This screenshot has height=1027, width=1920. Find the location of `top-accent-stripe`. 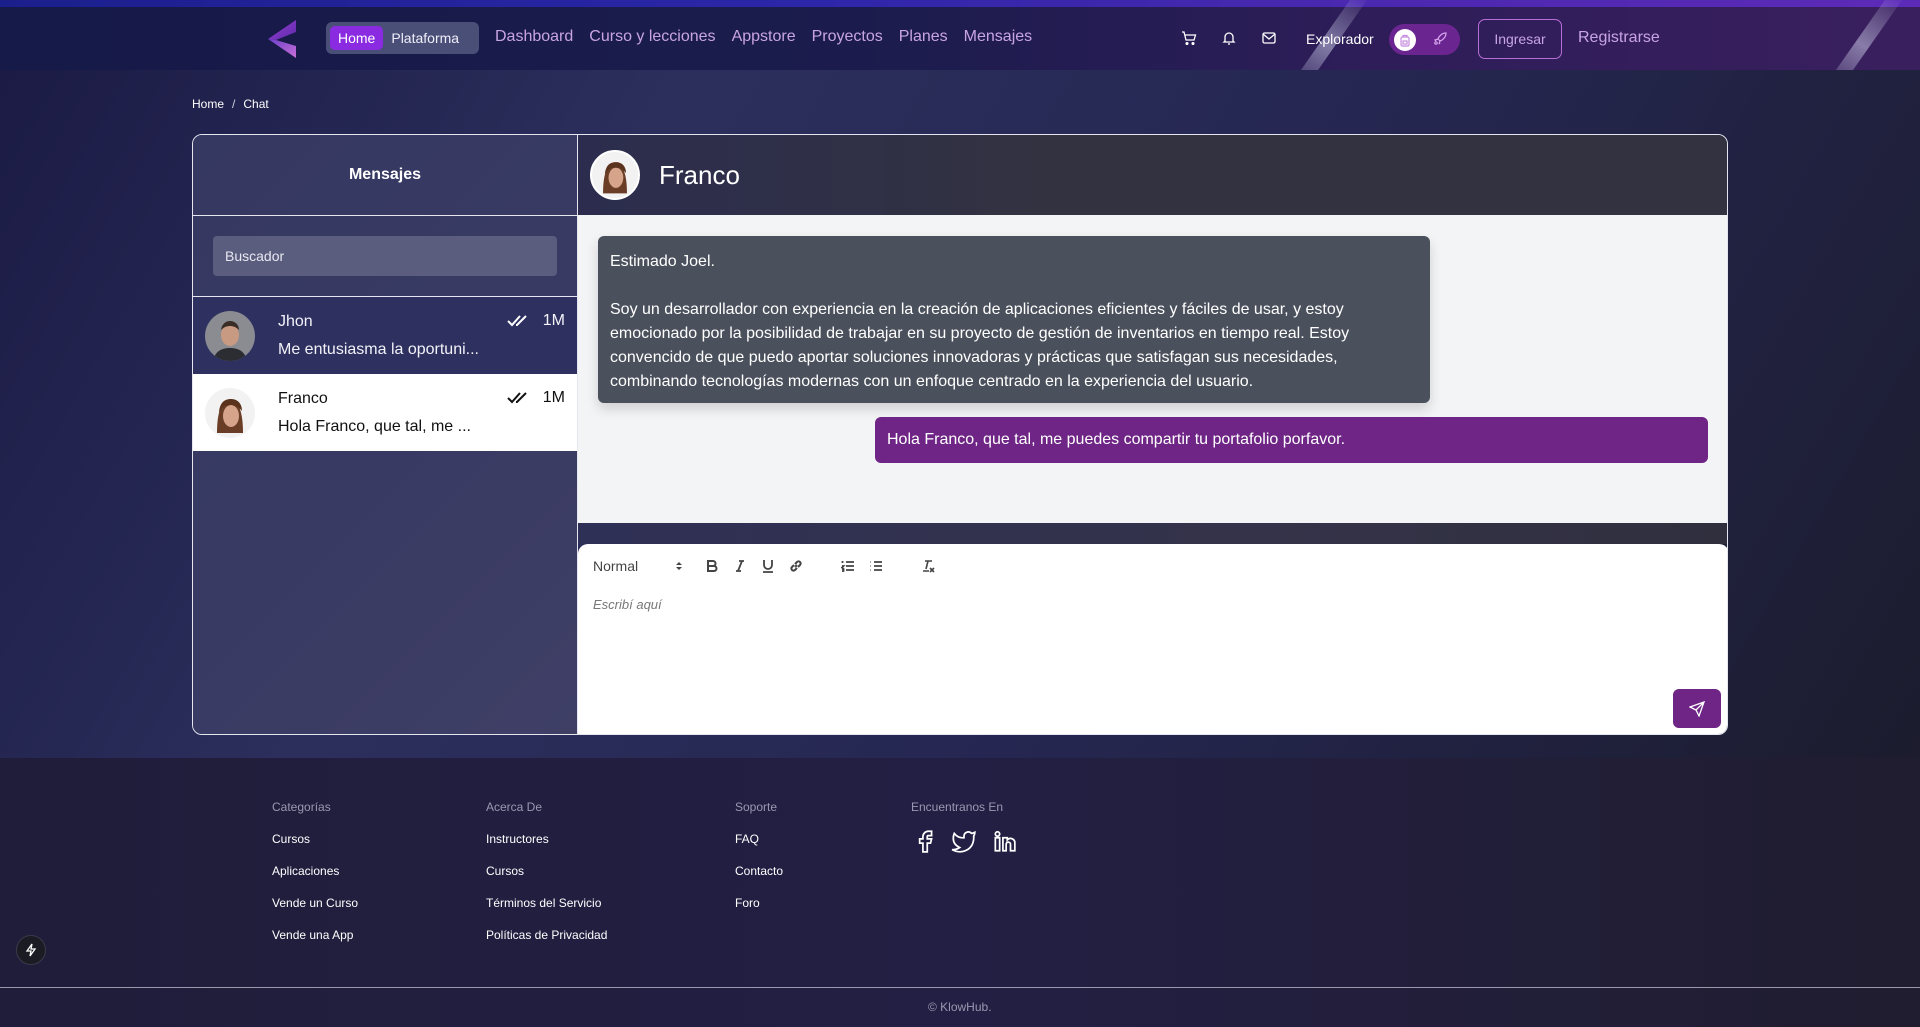

top-accent-stripe is located at coordinates (960, 3).